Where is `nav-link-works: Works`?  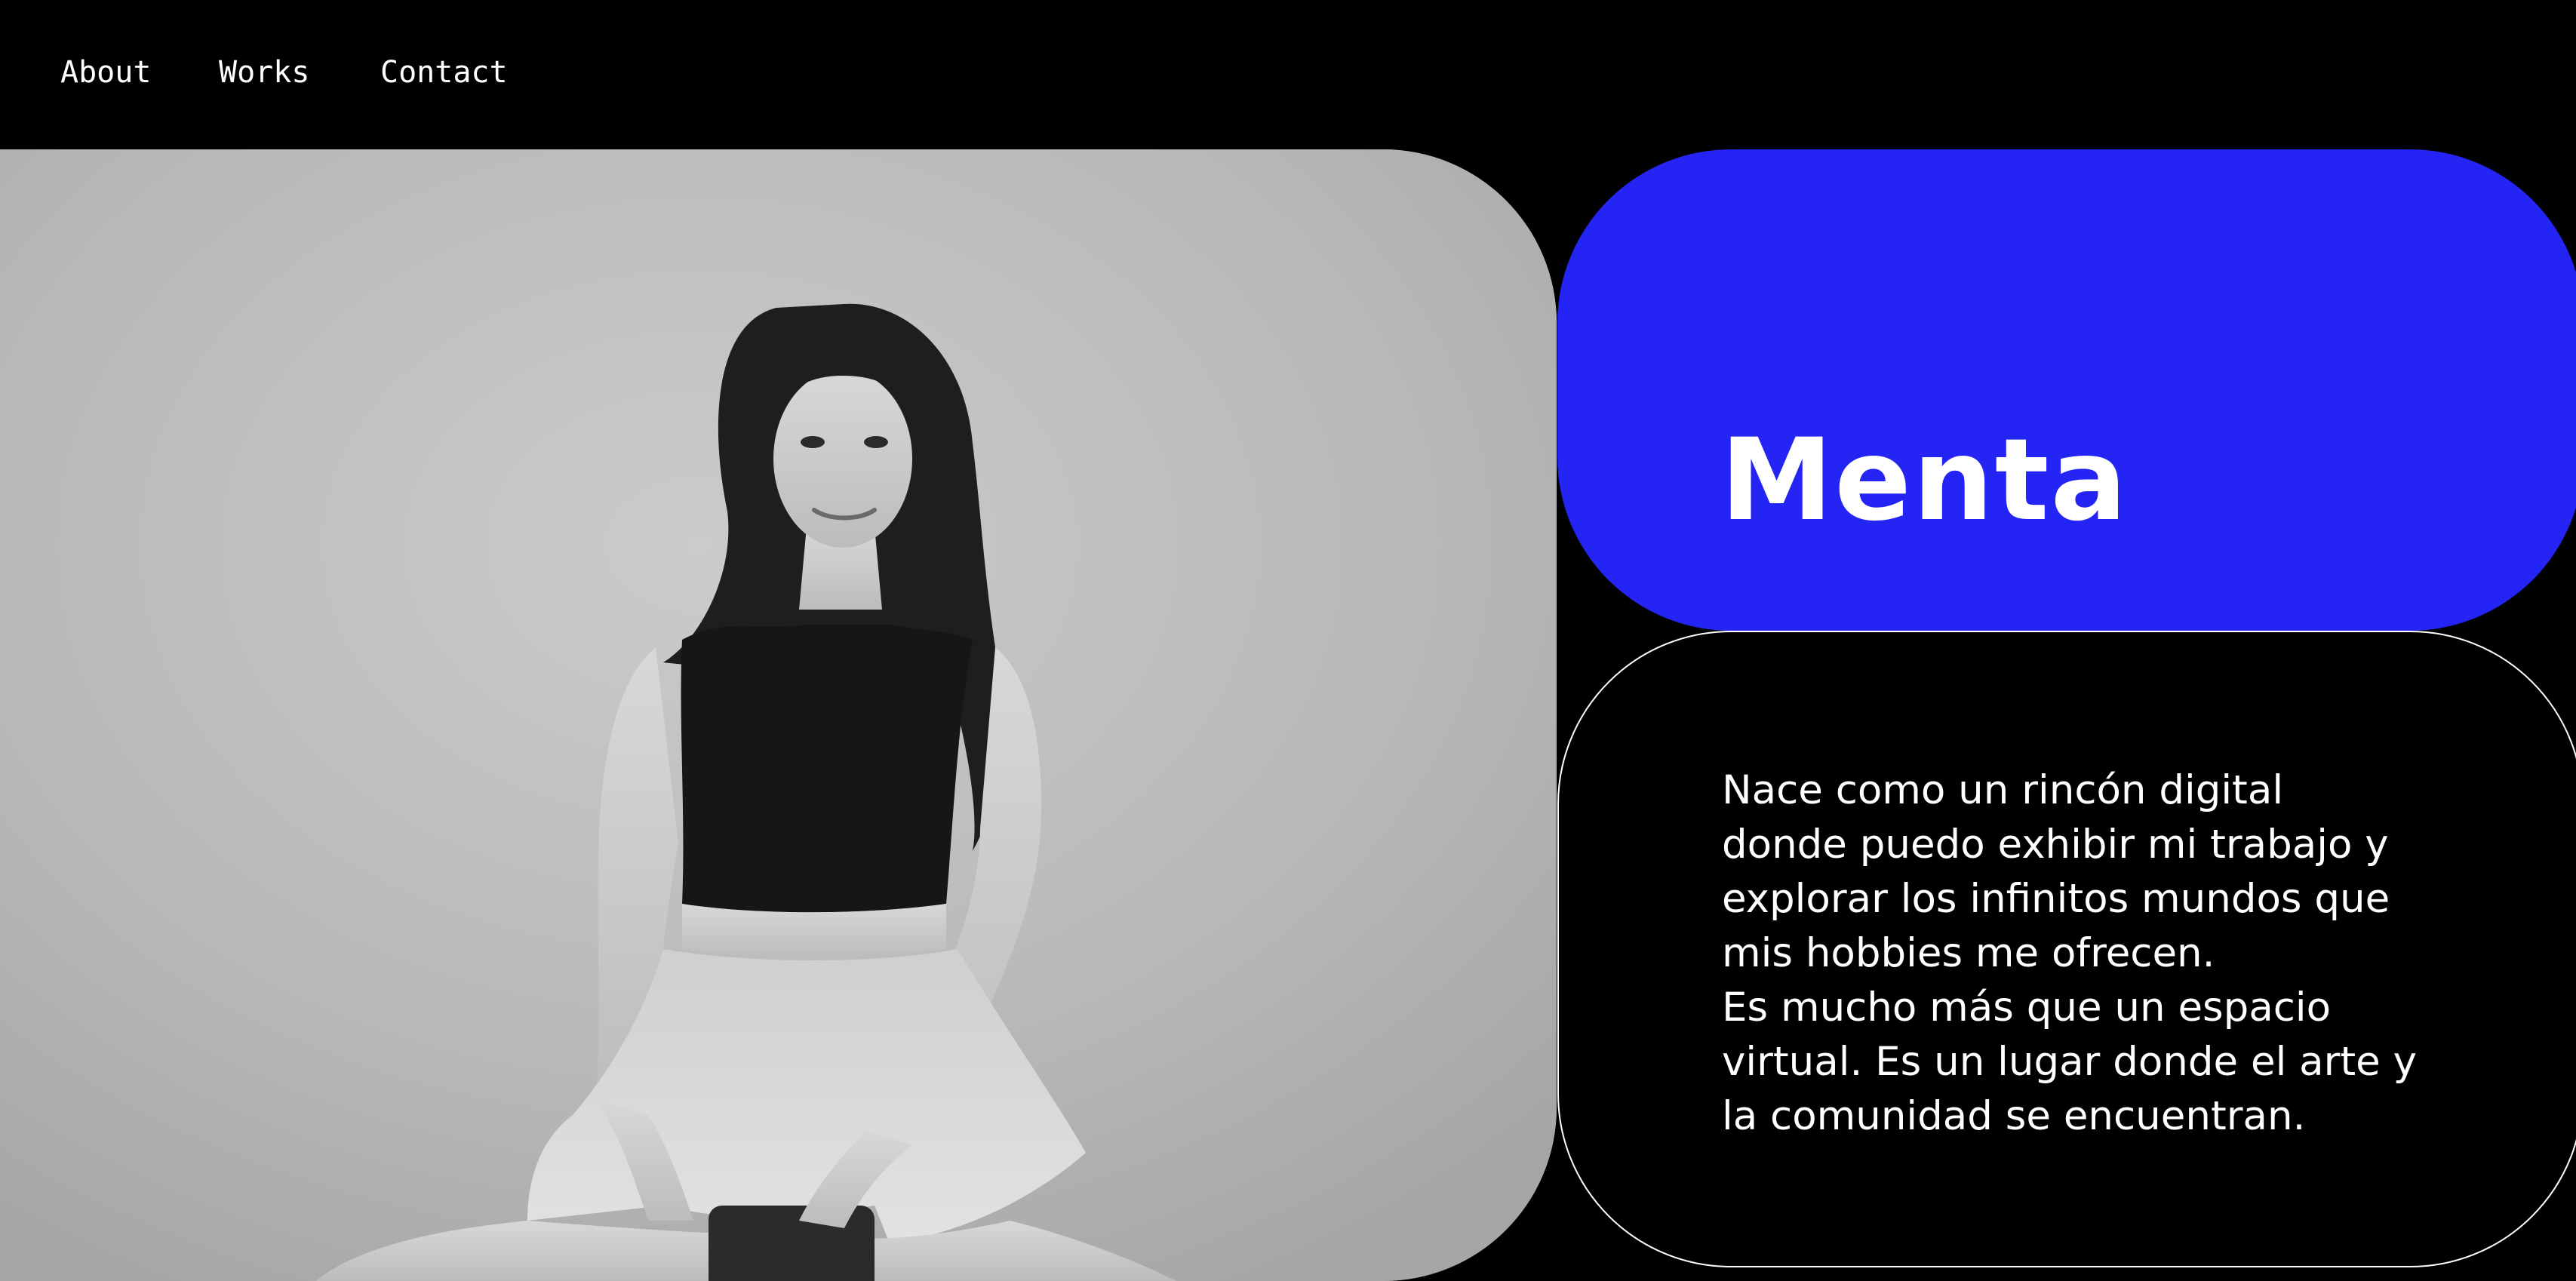
nav-link-works: Works is located at coordinates (264, 72).